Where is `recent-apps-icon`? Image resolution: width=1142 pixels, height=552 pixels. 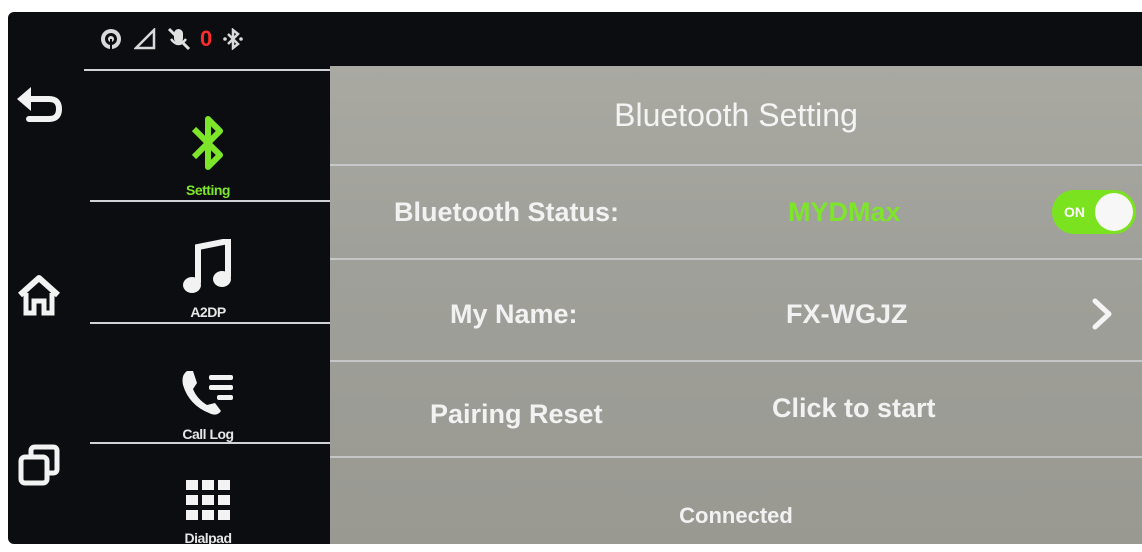 recent-apps-icon is located at coordinates (39, 467).